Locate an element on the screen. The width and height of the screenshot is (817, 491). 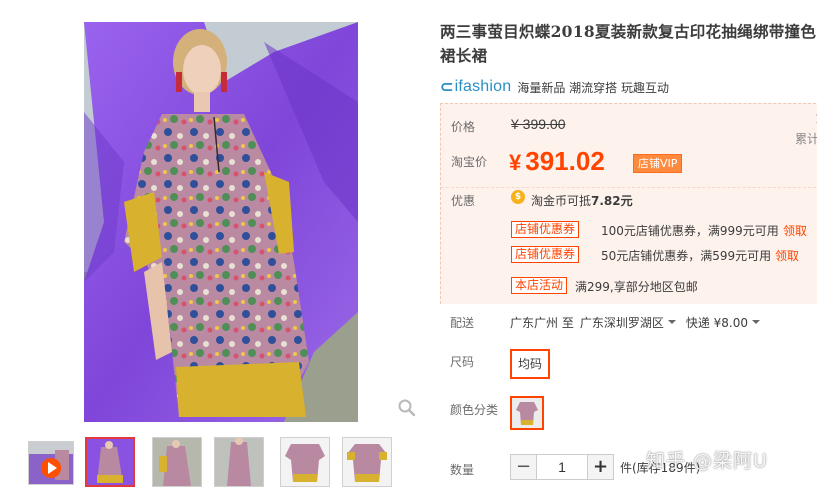
quantity-input is located at coordinates (562, 467).